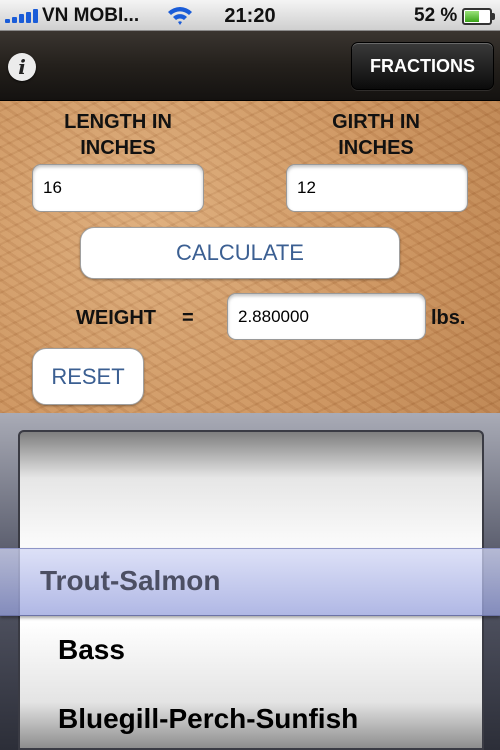 The image size is (500, 750). What do you see at coordinates (448, 318) in the screenshot?
I see `weight-unit: lbs.` at bounding box center [448, 318].